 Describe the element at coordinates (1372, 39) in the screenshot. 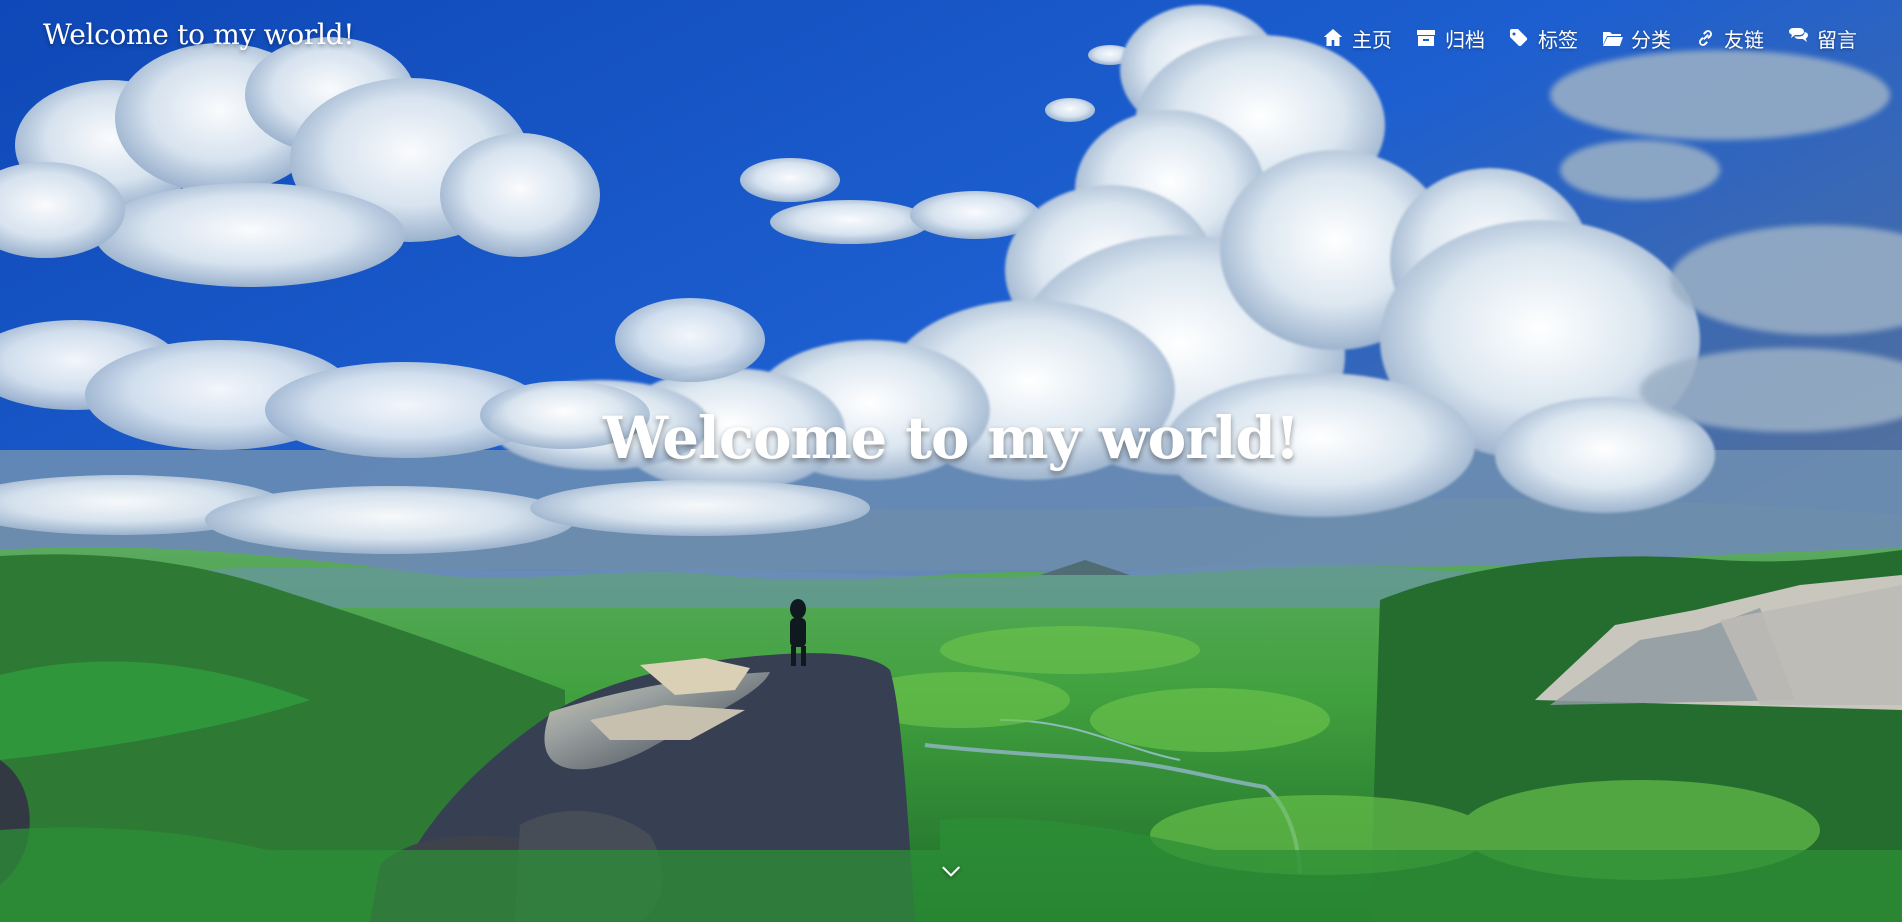

I see `nav-item-label: 主页` at that location.